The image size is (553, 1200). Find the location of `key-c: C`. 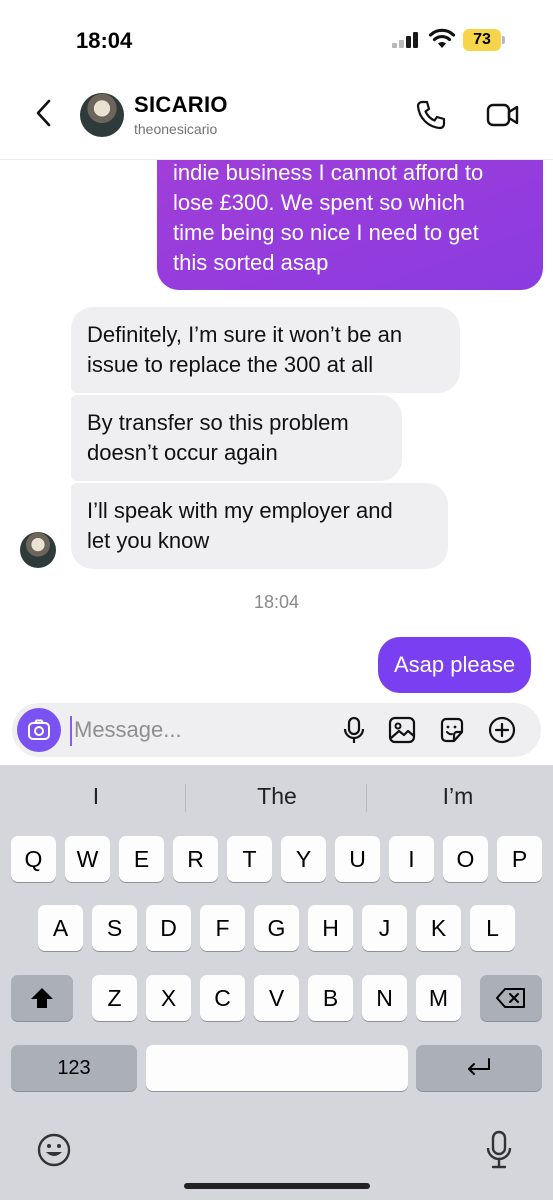

key-c: C is located at coordinates (222, 998).